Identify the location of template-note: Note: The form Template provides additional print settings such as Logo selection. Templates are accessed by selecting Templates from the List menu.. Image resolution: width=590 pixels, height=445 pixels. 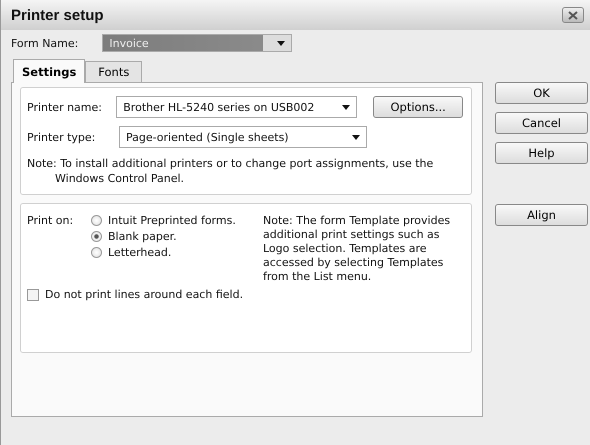
(357, 249).